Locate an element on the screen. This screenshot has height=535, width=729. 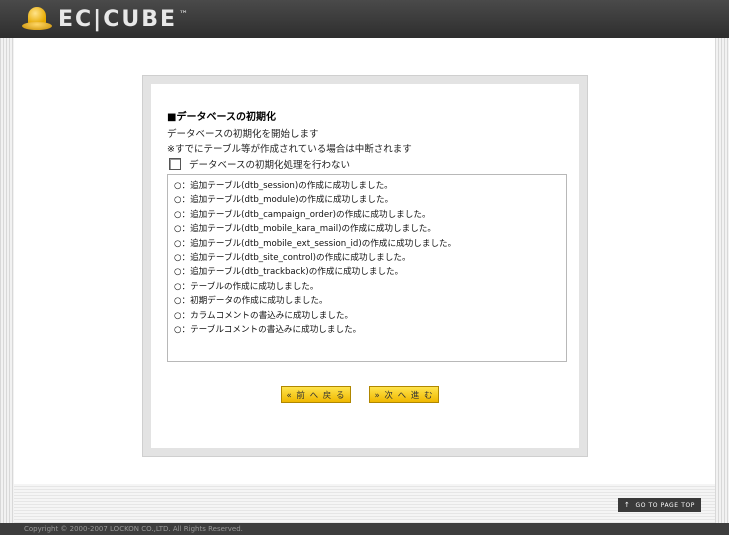
go-to-page-top-button: ↑ GO TO PAGE TOP is located at coordinates (659, 505).